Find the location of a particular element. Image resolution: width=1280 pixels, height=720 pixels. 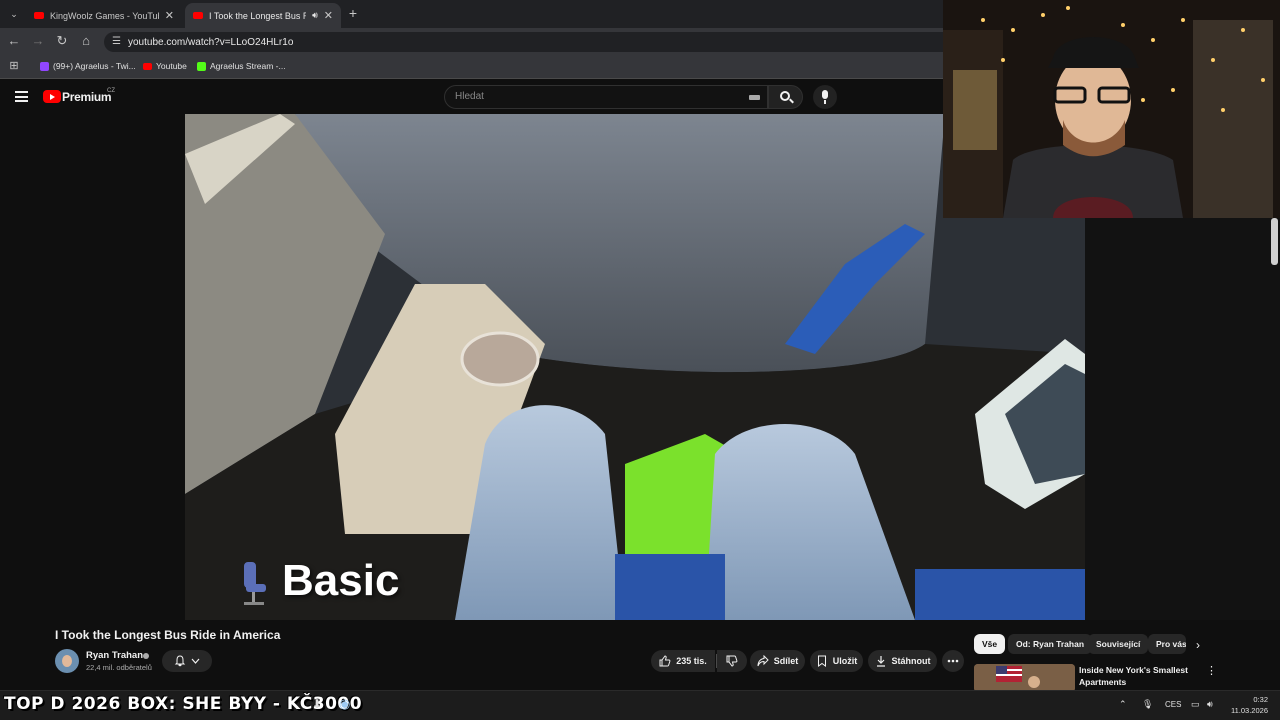

apps-grid-icon: ⊞ is located at coordinates (14, 66).